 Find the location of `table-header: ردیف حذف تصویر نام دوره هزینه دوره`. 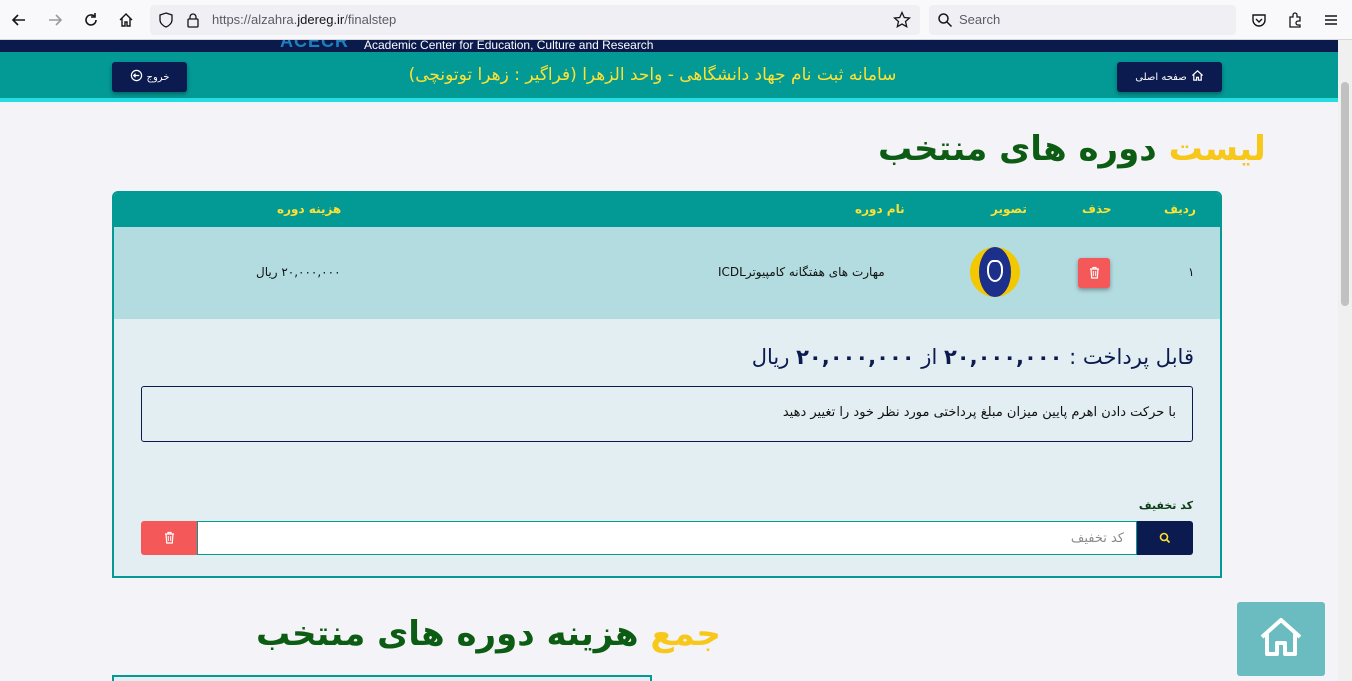

table-header: ردیف حذف تصویر نام دوره هزینه دوره is located at coordinates (667, 210).